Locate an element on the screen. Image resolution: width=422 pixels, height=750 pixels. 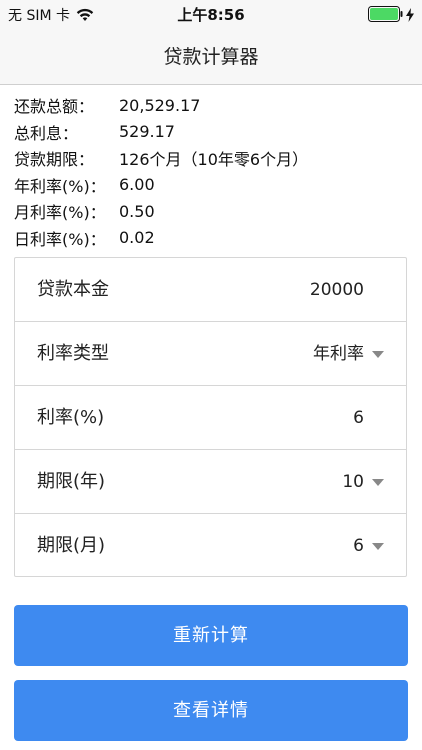
status-bar: 无 SIM 卡 上午8:56 is located at coordinates (211, 14).